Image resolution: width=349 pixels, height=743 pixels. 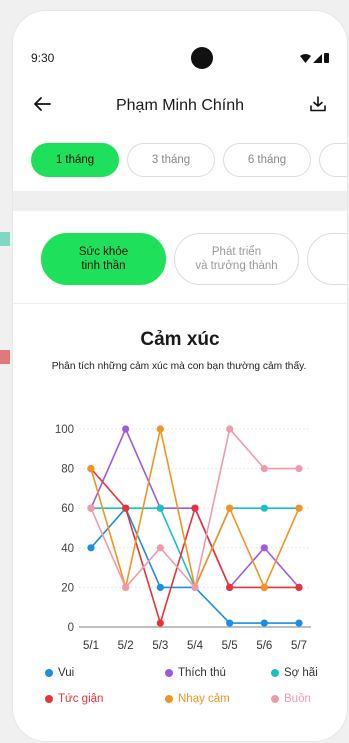 I want to click on legend-item: Thích thú, so click(x=195, y=673).